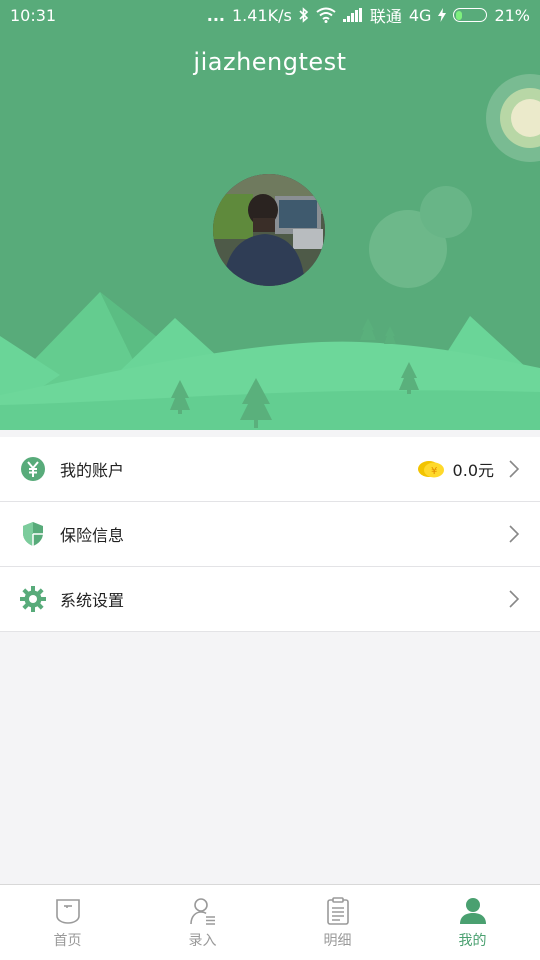 The image size is (540, 960). Describe the element at coordinates (33, 599) in the screenshot. I see `gear-icon` at that location.